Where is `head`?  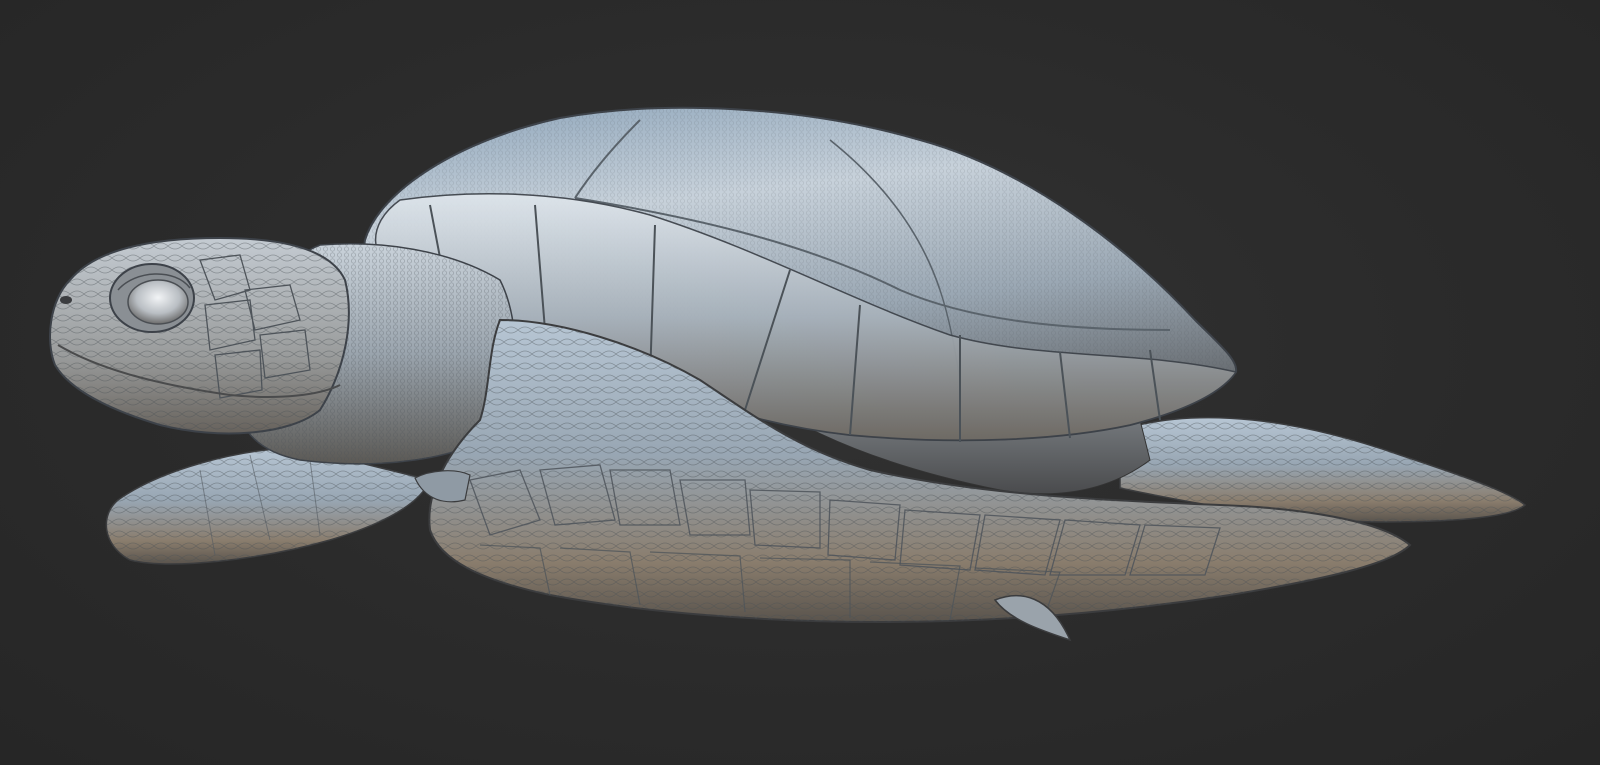 head is located at coordinates (199, 335).